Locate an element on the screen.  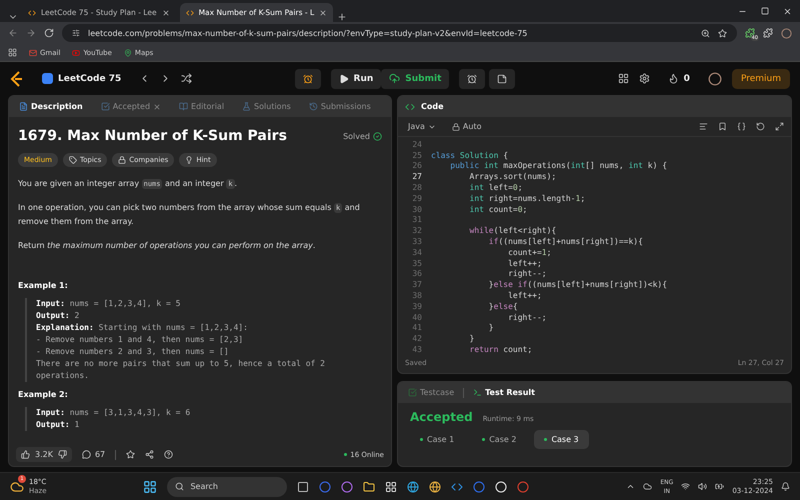
checkbox-icon is located at coordinates (412, 392).